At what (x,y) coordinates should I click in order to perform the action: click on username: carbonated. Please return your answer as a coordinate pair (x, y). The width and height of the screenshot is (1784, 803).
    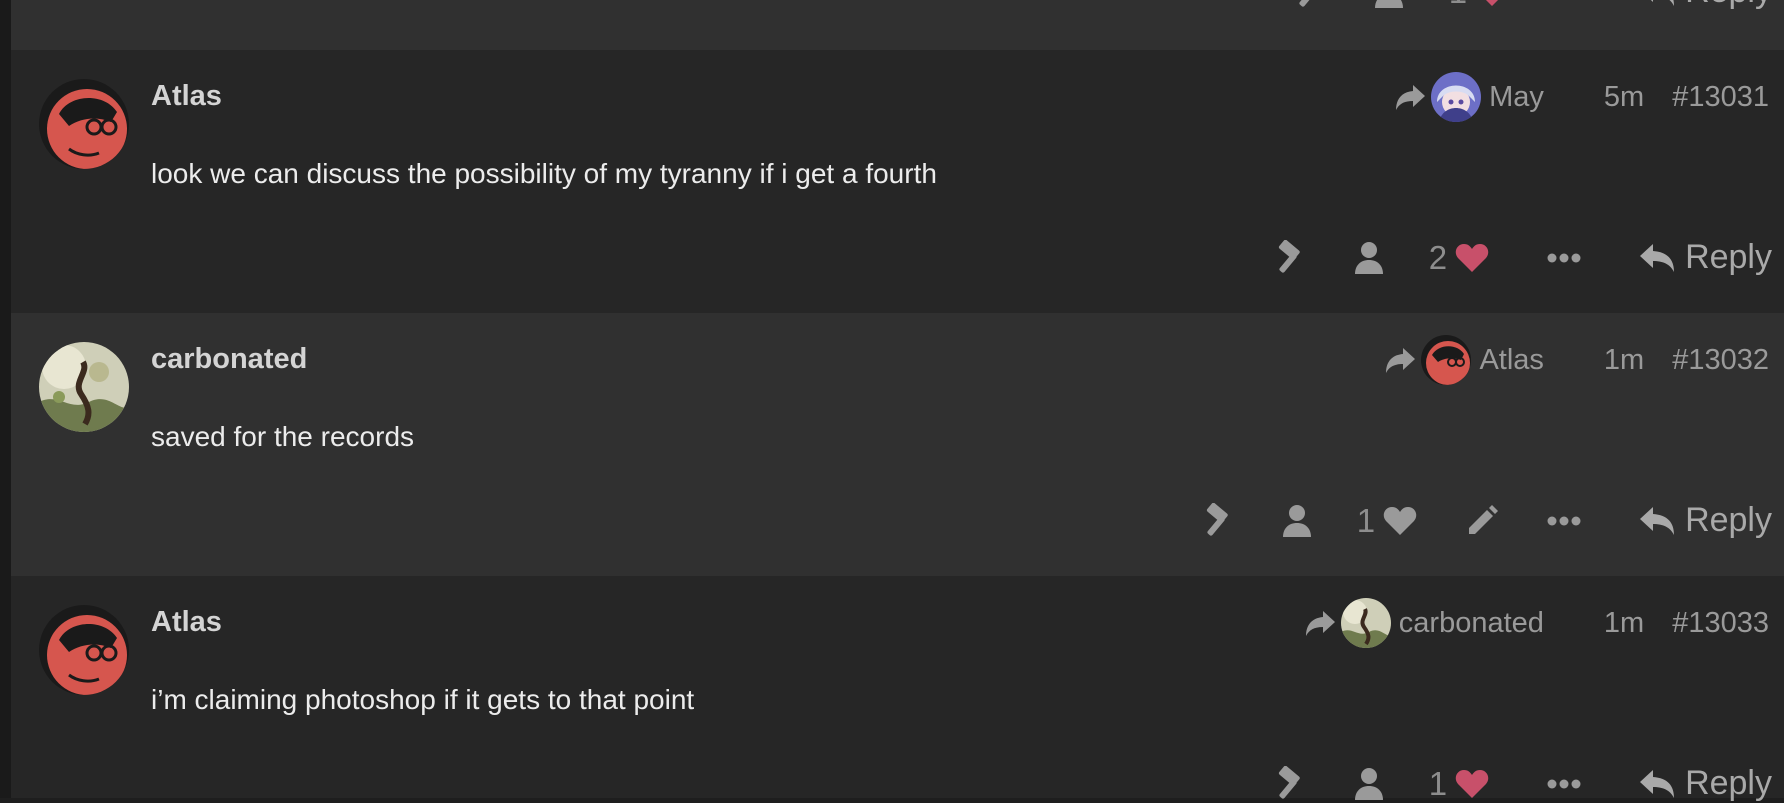
    Looking at the image, I should click on (229, 359).